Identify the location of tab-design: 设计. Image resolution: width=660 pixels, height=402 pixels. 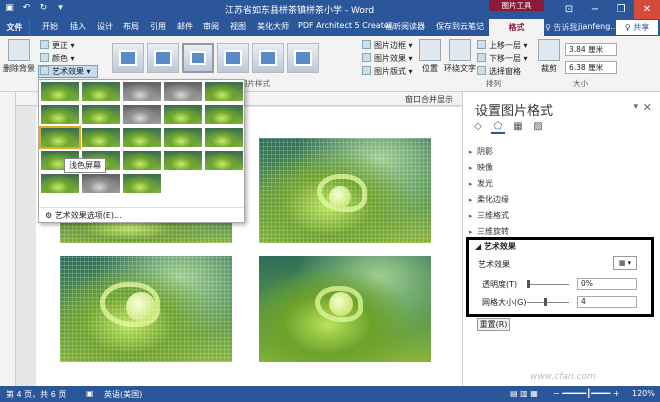
(105, 26).